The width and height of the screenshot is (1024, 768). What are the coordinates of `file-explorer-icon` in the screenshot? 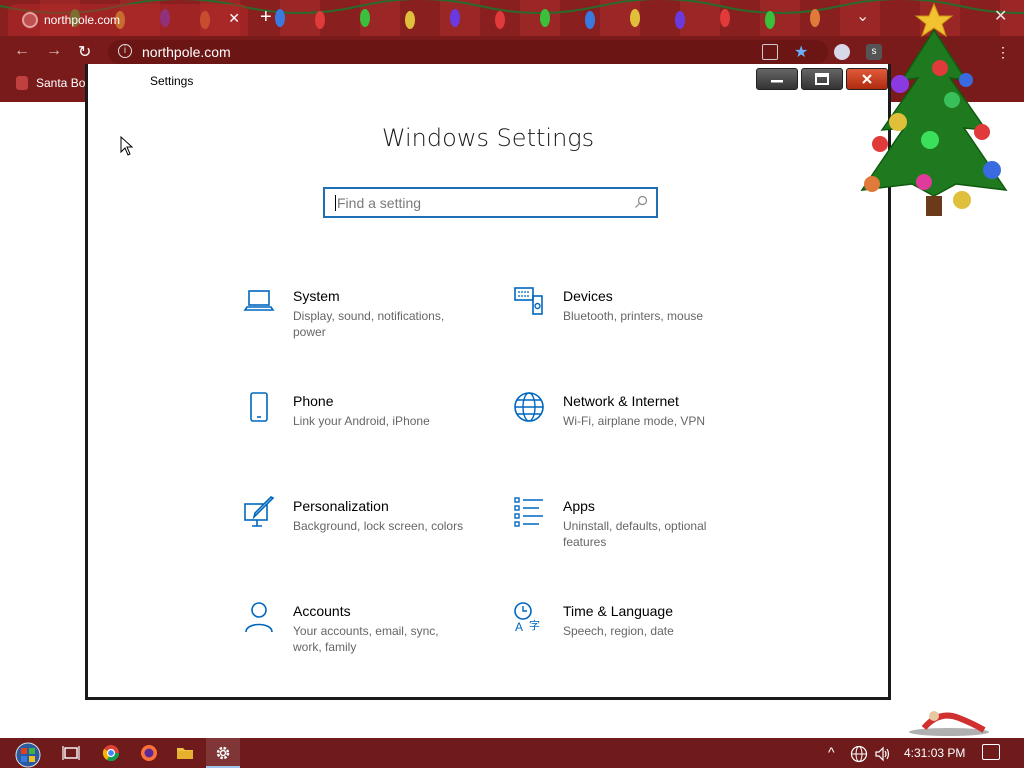 It's located at (185, 753).